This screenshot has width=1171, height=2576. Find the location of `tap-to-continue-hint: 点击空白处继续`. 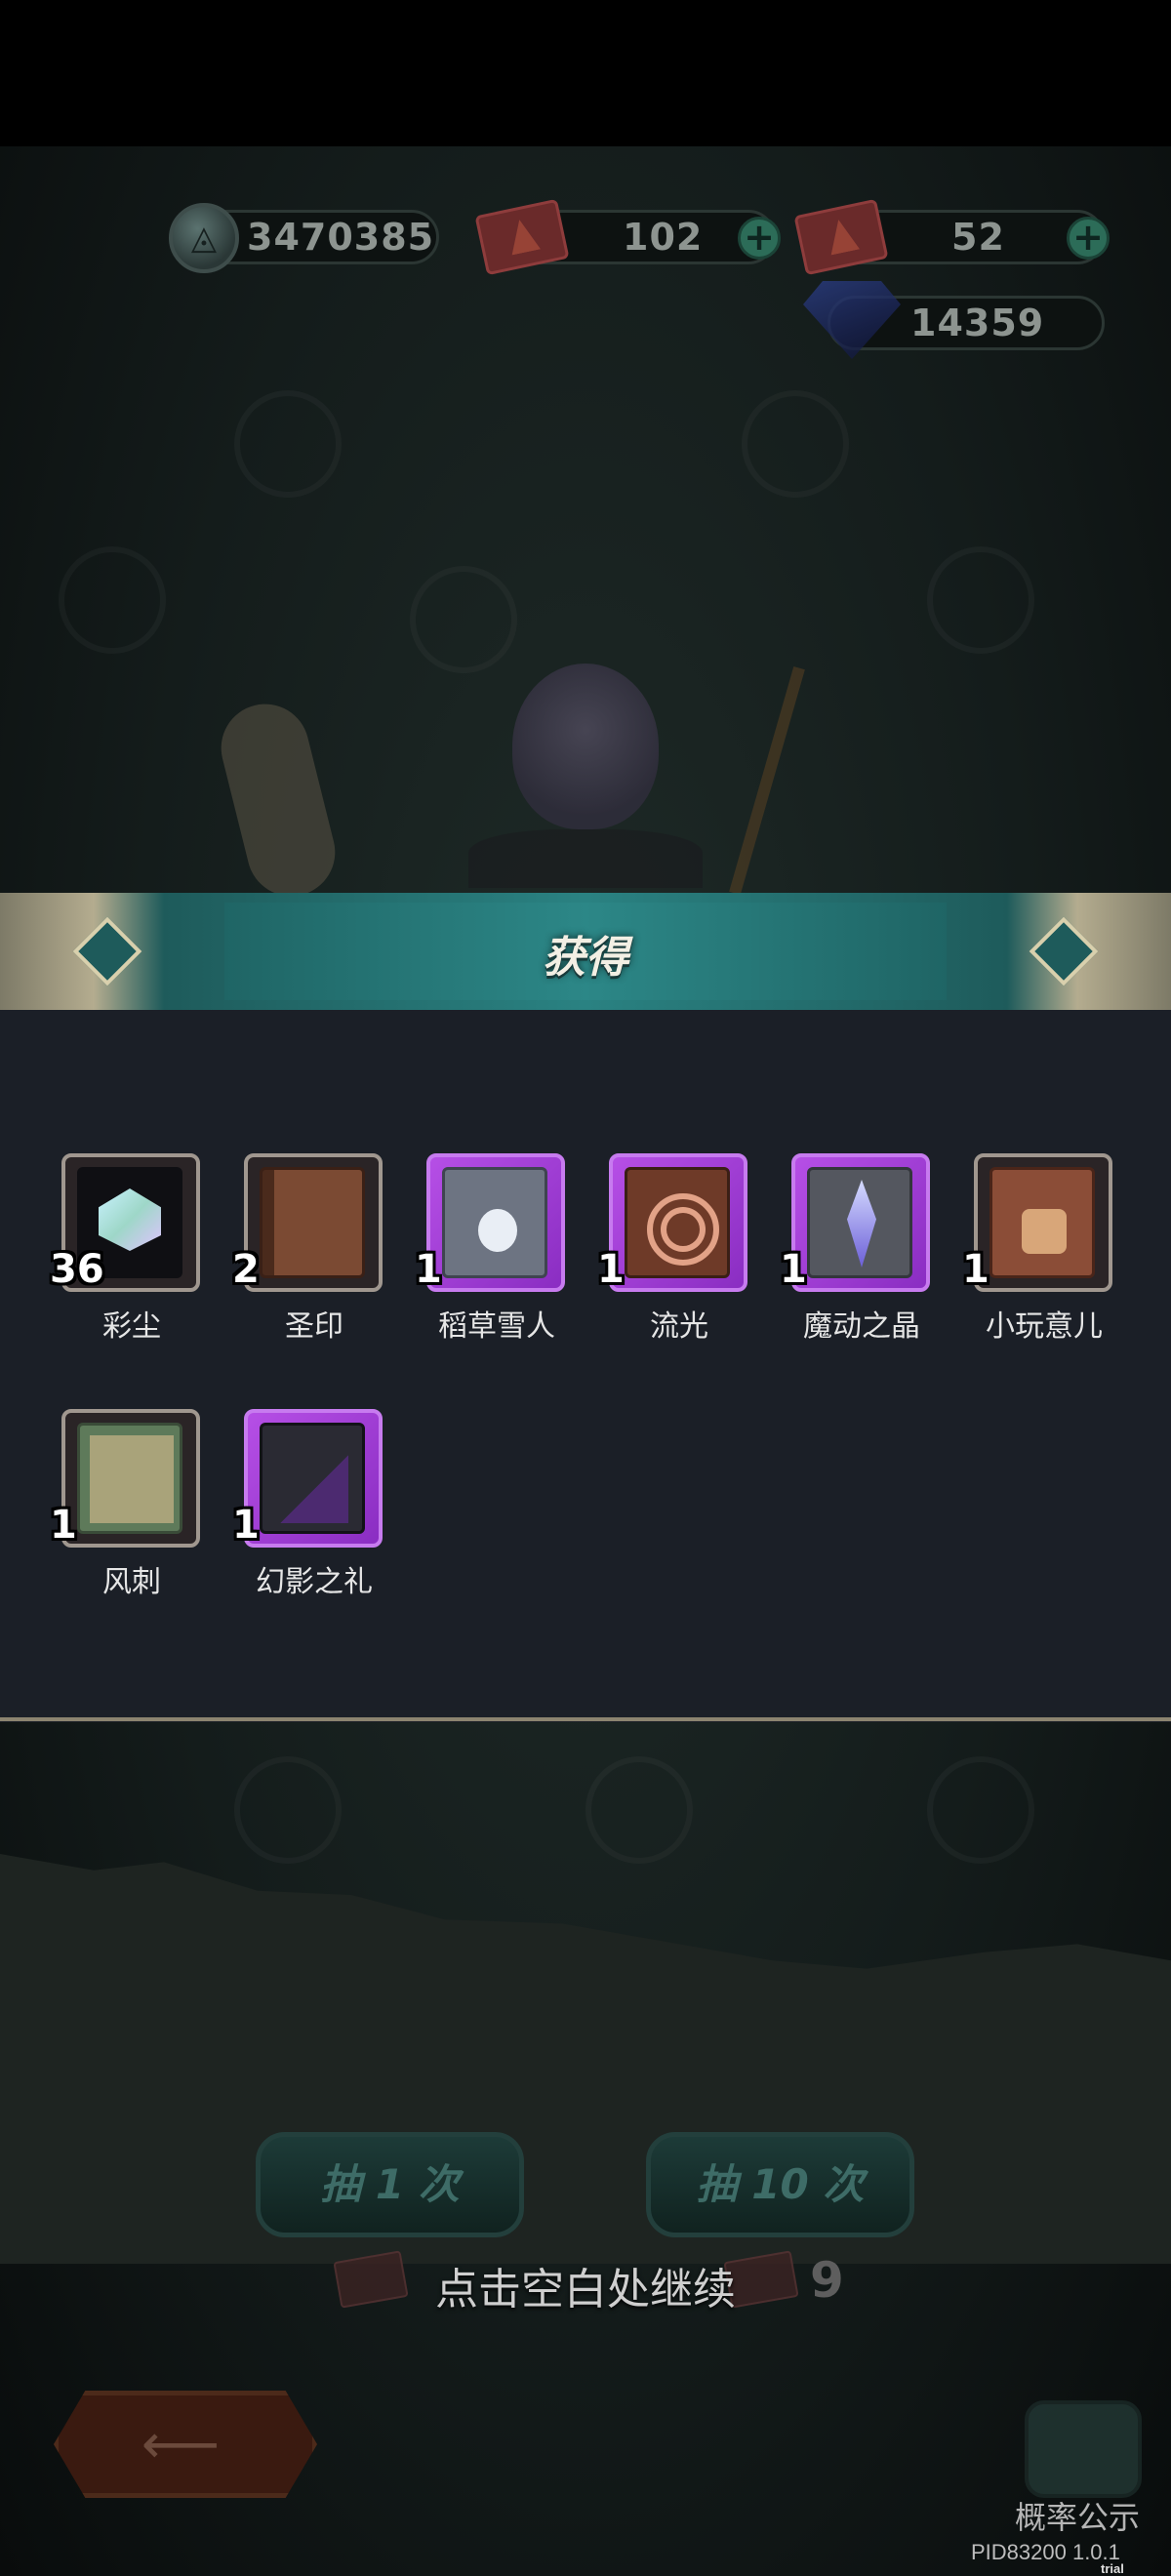

tap-to-continue-hint: 点击空白处继续 is located at coordinates (585, 2285).